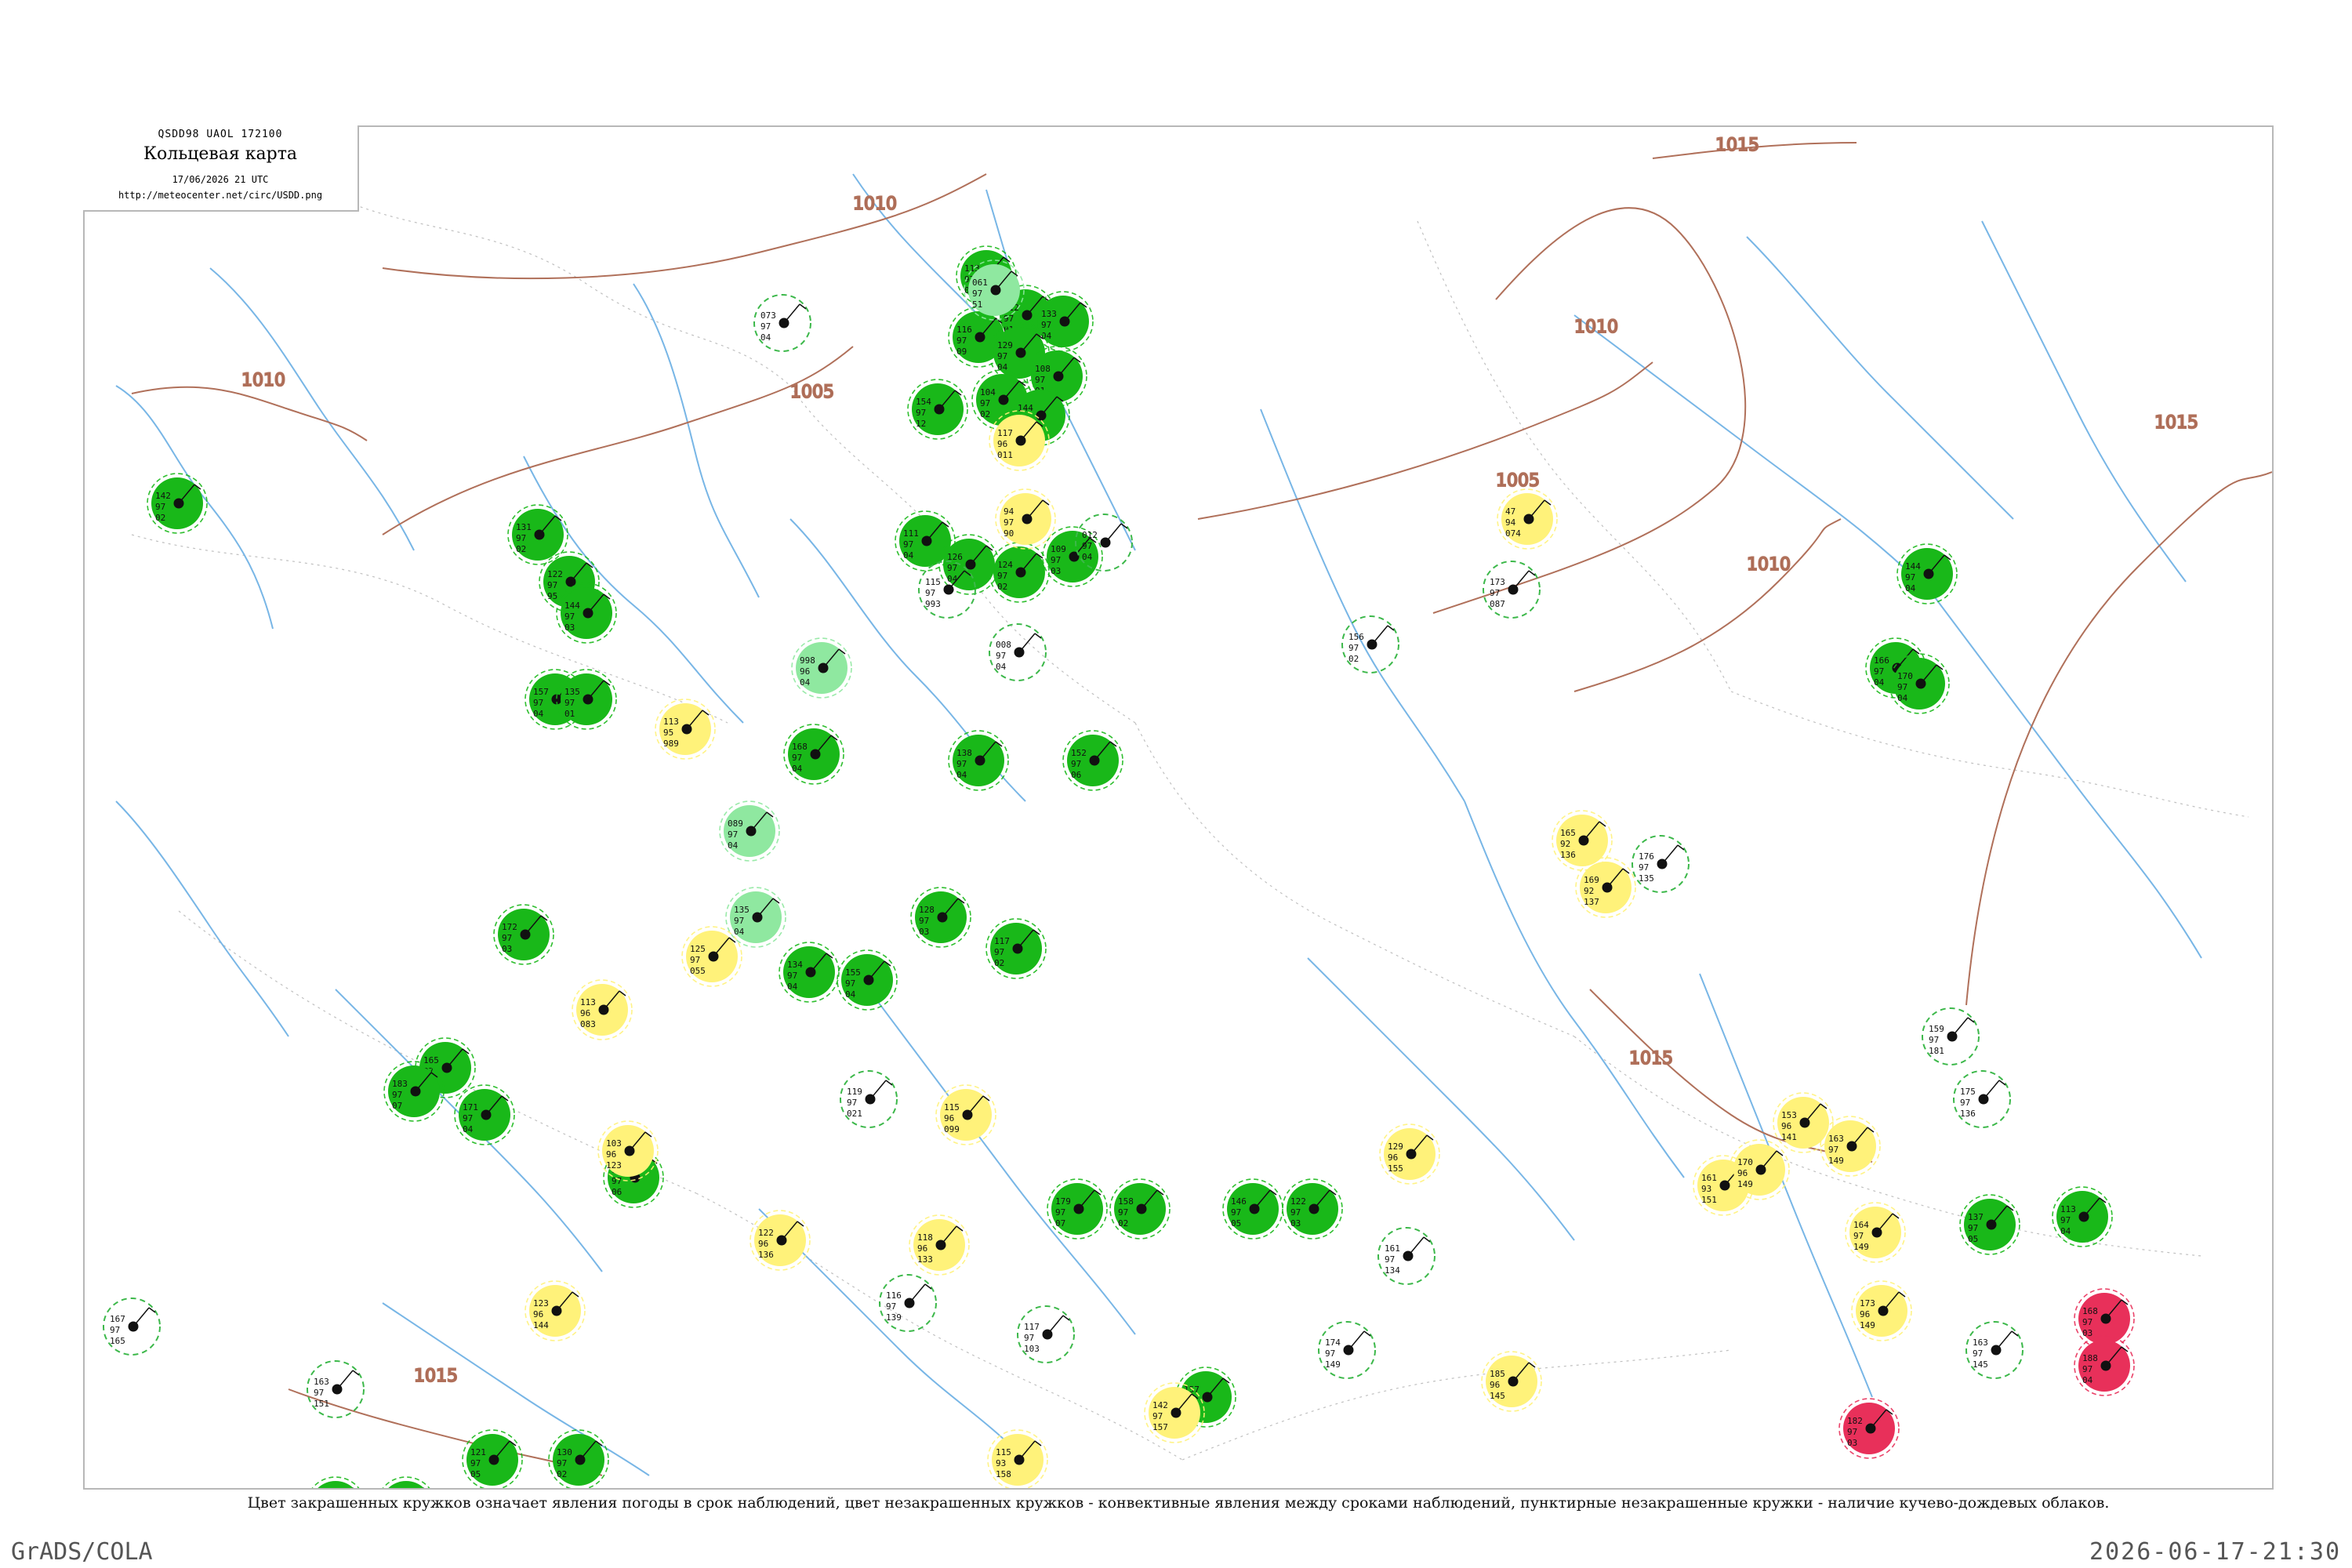 This screenshot has height=1568, width=2352. I want to click on station-value: 136, so click(766, 1255).